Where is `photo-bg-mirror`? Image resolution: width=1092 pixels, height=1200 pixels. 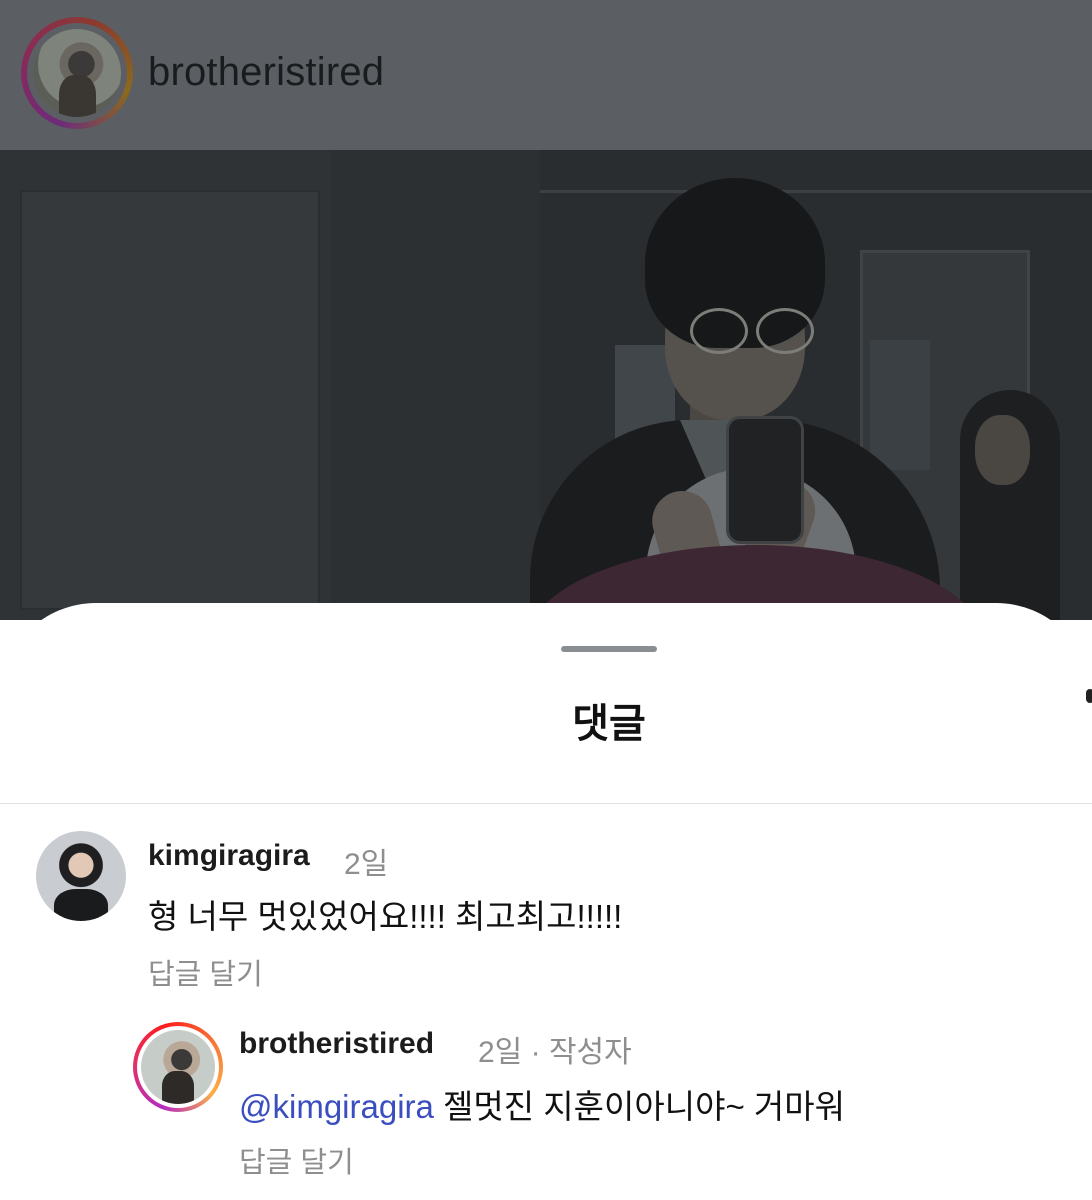
photo-bg-mirror is located at coordinates (900, 405).